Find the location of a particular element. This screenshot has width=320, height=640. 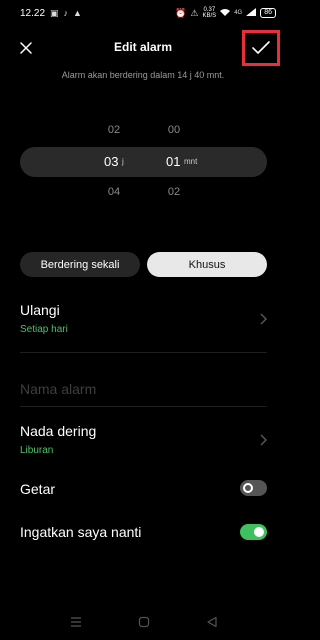

home-square-icon is located at coordinates (144, 622).